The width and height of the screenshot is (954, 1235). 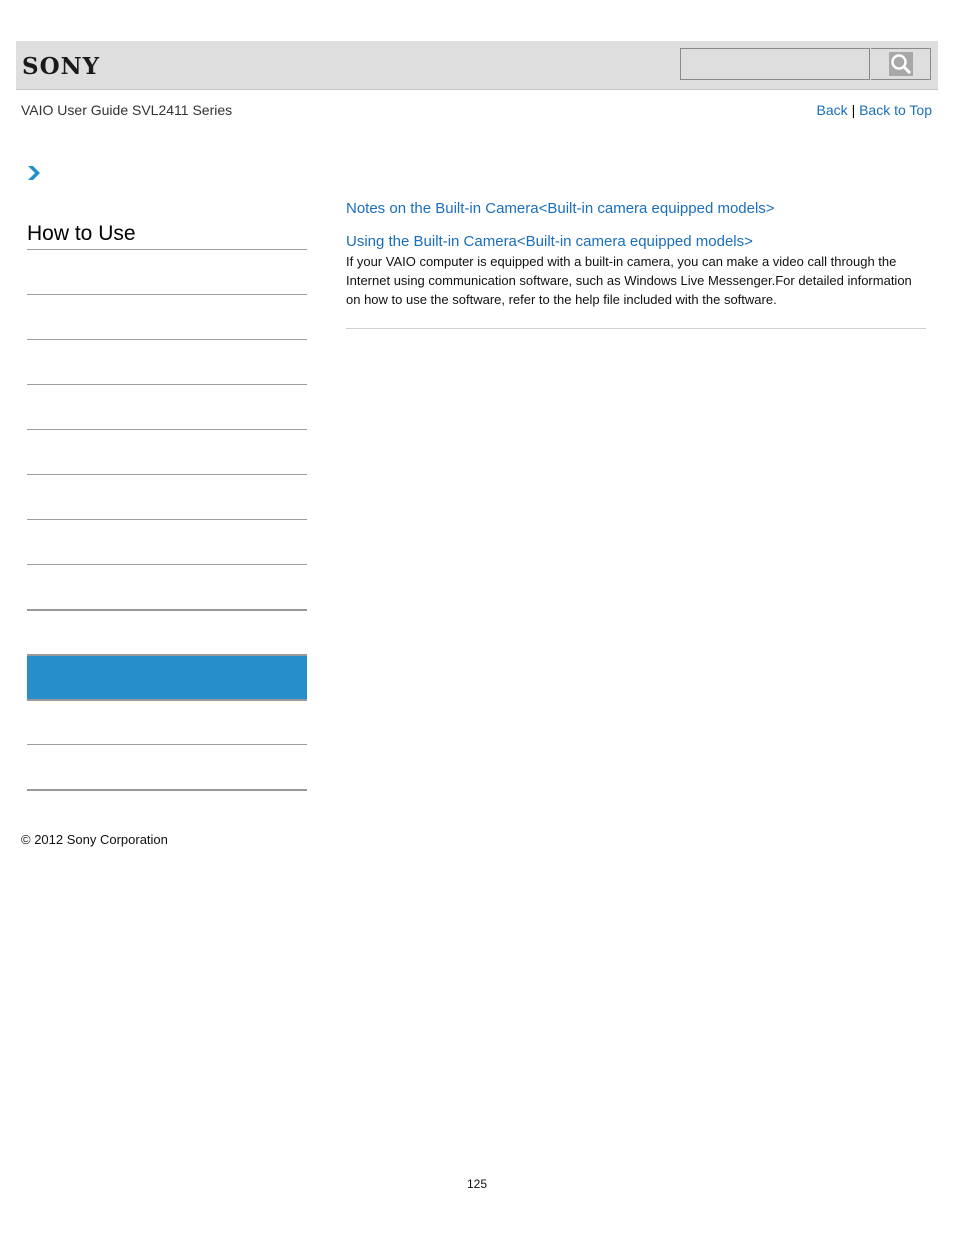 I want to click on chevron-right-icon, so click(x=34, y=173).